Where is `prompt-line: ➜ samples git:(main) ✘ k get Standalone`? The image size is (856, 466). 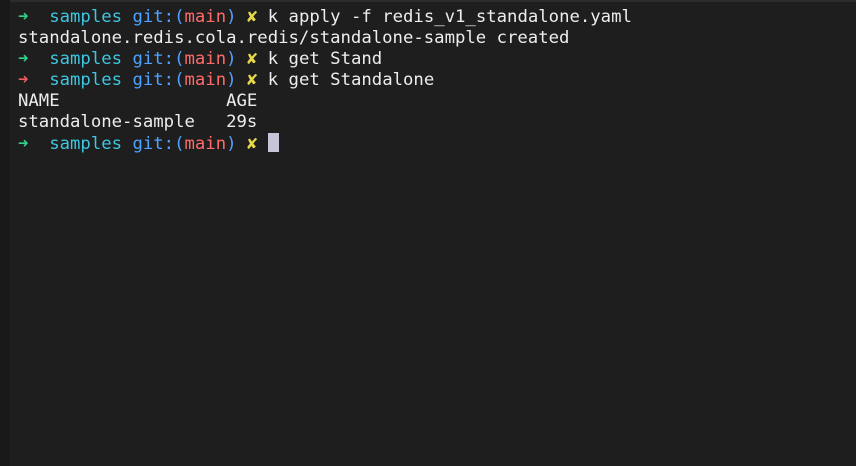
prompt-line: ➜ samples git:(main) ✘ k get Standalone is located at coordinates (437, 80).